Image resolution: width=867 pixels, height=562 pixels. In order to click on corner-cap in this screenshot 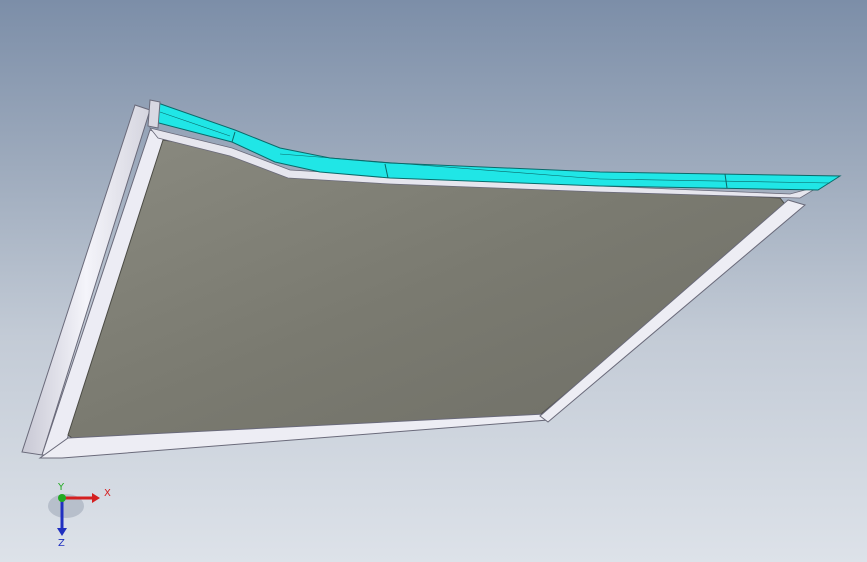, I will do `click(154, 114)`.